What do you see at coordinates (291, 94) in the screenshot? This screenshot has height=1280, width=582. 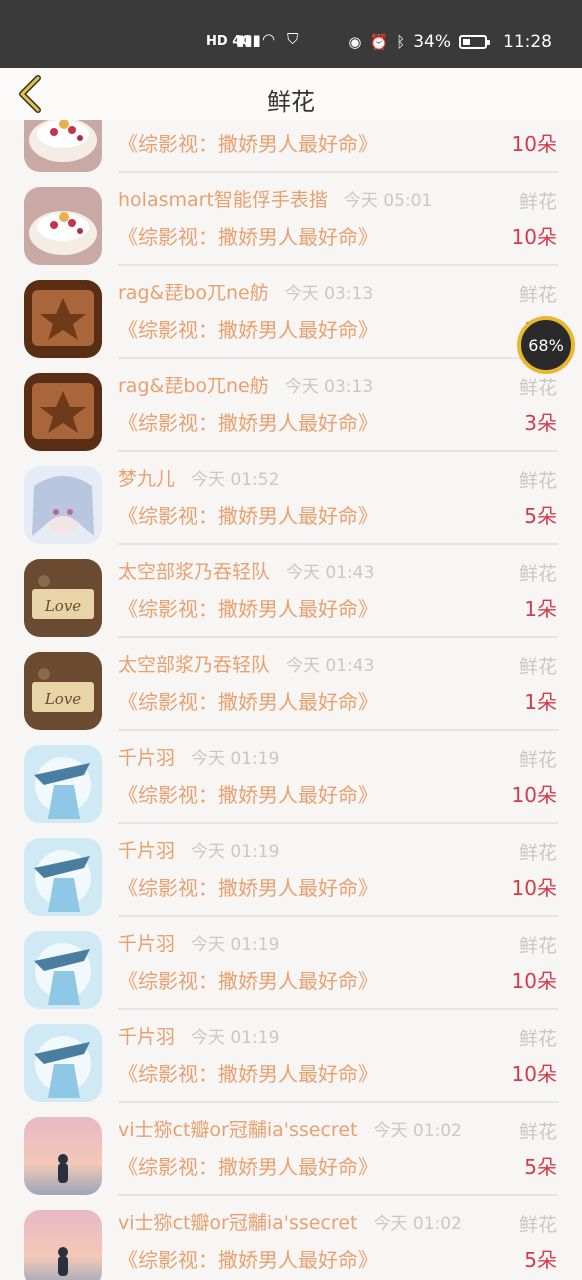 I see `nav-bar: 鲜花` at bounding box center [291, 94].